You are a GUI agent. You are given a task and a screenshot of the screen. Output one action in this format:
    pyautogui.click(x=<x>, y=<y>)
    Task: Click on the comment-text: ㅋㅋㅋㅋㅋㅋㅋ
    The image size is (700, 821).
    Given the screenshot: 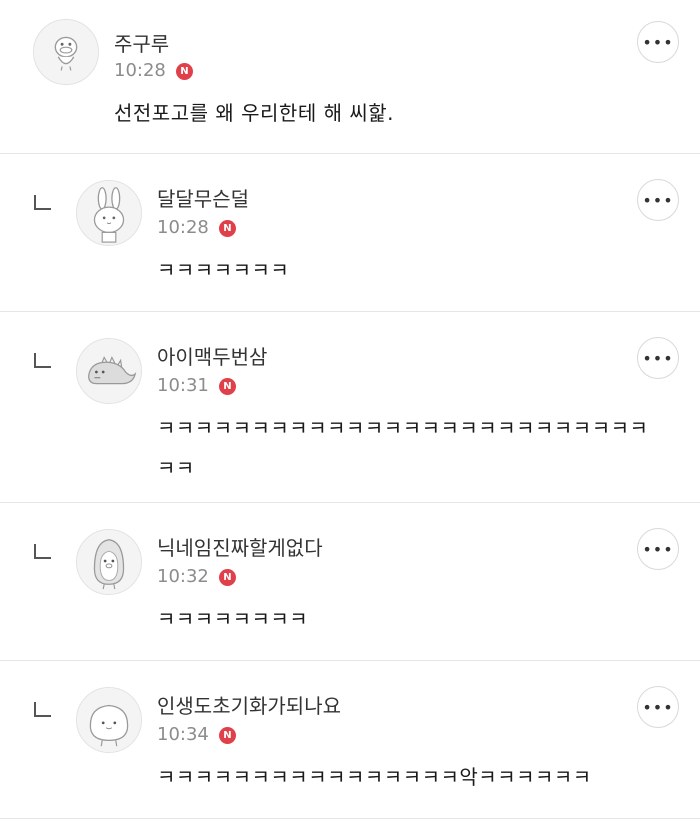 What is the action you would take?
    pyautogui.click(x=223, y=270)
    